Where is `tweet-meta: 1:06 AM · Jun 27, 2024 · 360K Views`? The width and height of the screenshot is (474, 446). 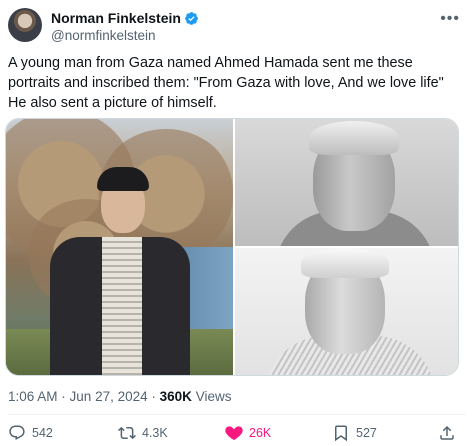
tweet-meta: 1:06 AM · Jun 27, 2024 · 360K Views is located at coordinates (119, 396).